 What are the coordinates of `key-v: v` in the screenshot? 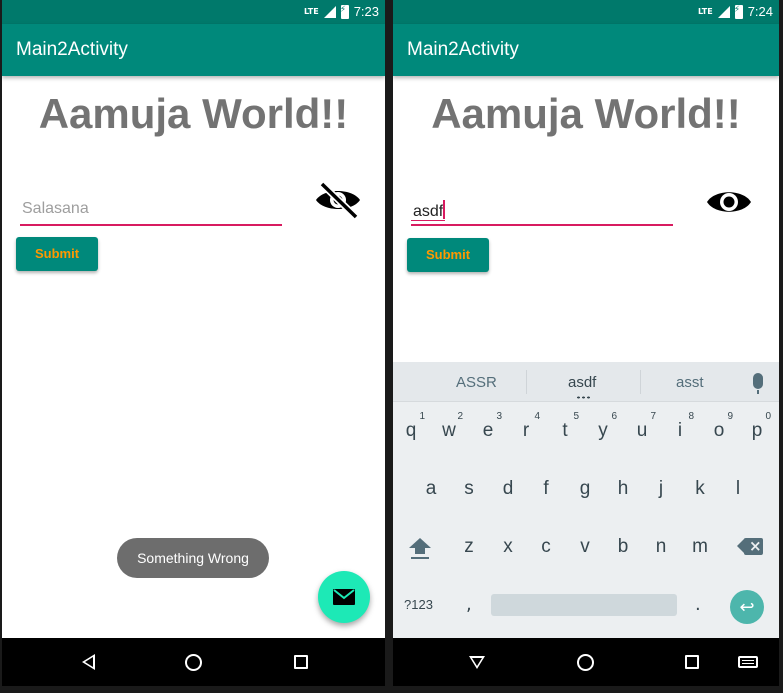 It's located at (585, 547).